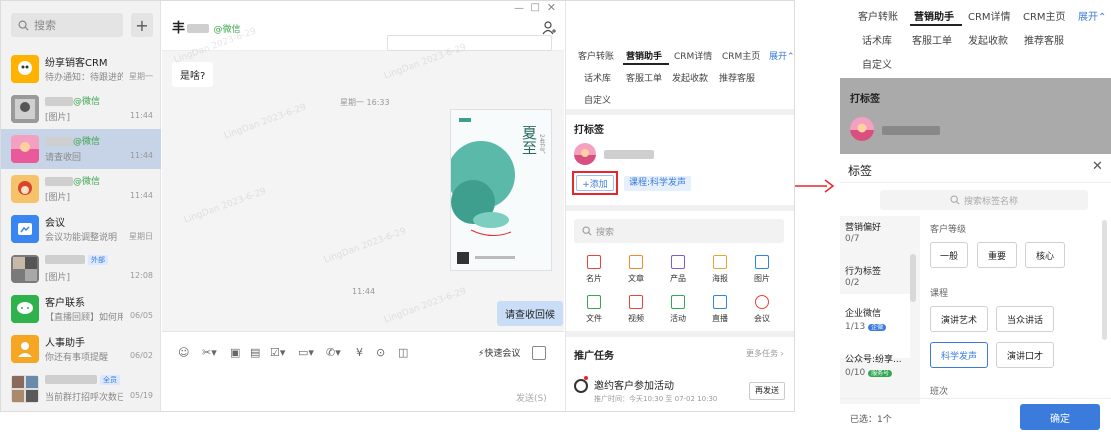  What do you see at coordinates (877, 327) in the screenshot?
I see `wecom-badge: 企微` at bounding box center [877, 327].